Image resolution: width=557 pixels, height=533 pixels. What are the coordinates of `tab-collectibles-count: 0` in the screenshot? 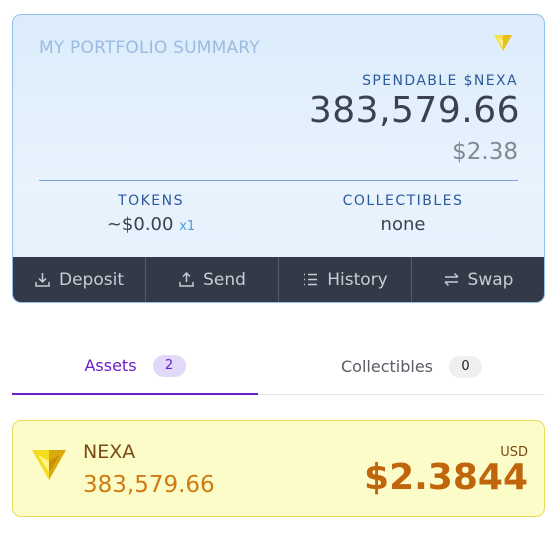 It's located at (465, 366).